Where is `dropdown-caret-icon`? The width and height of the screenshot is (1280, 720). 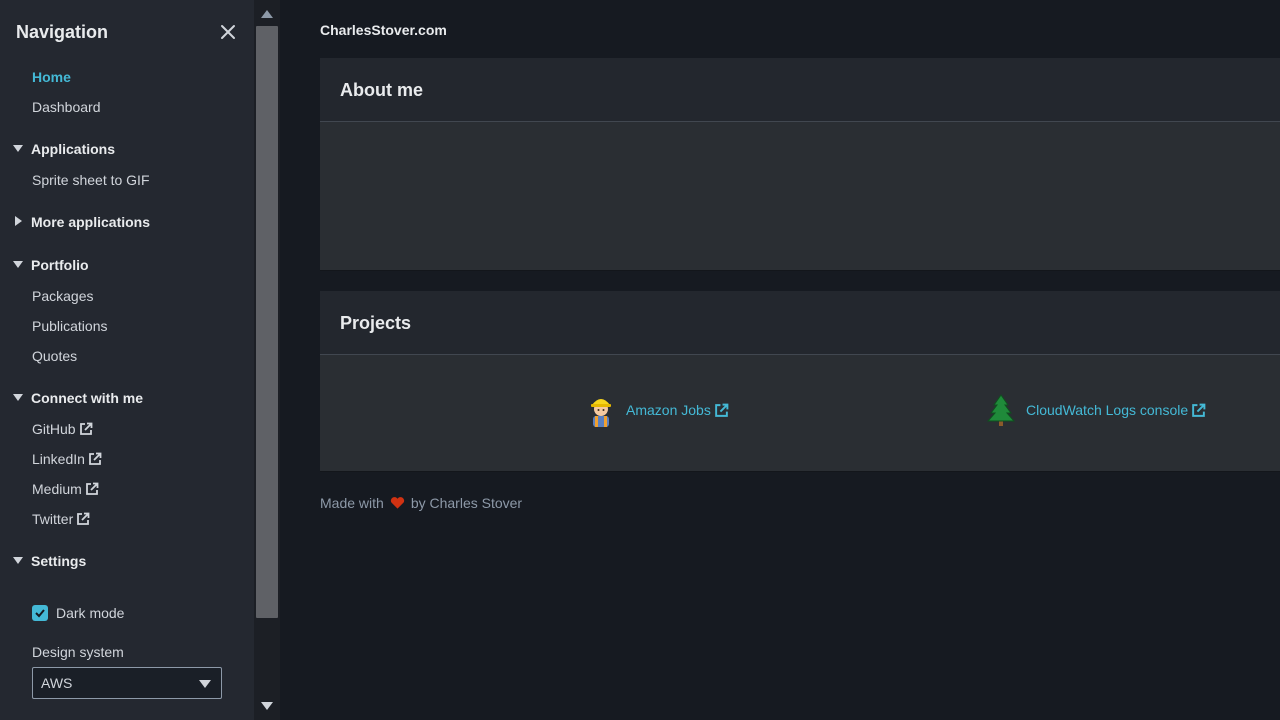
dropdown-caret-icon is located at coordinates (205, 684).